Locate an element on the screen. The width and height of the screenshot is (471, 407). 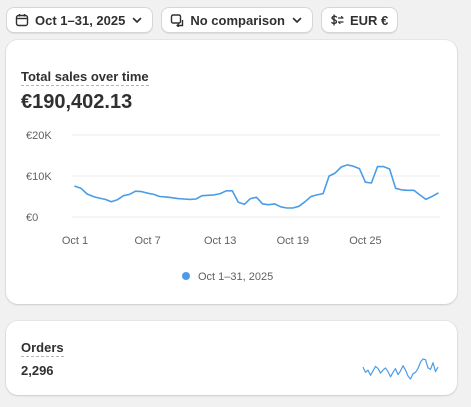
x-tick-label: Oct 1 is located at coordinates (75, 241).